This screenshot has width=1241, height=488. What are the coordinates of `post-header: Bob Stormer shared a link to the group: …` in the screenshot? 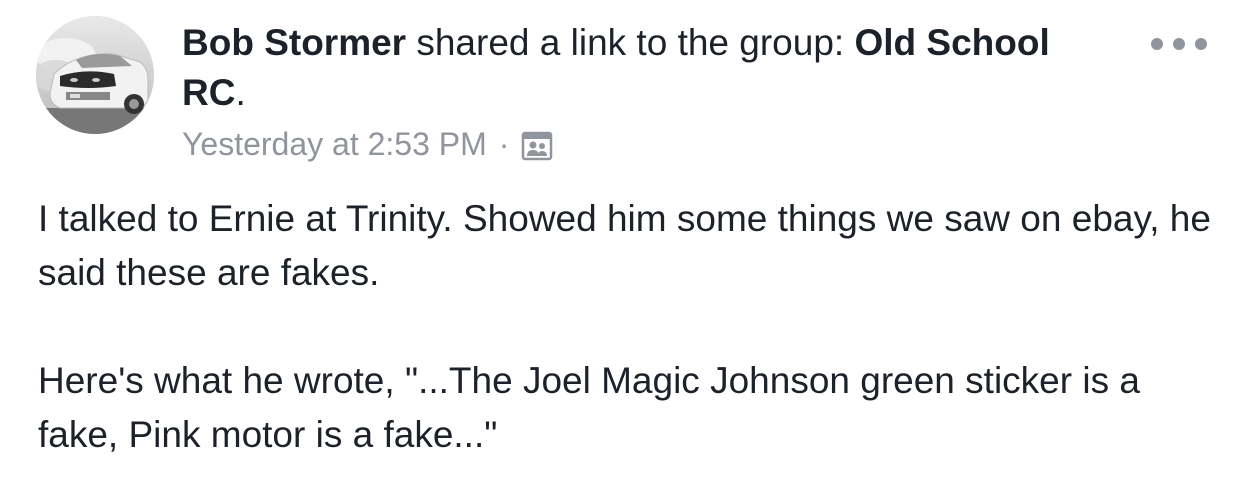 It's located at (632, 68).